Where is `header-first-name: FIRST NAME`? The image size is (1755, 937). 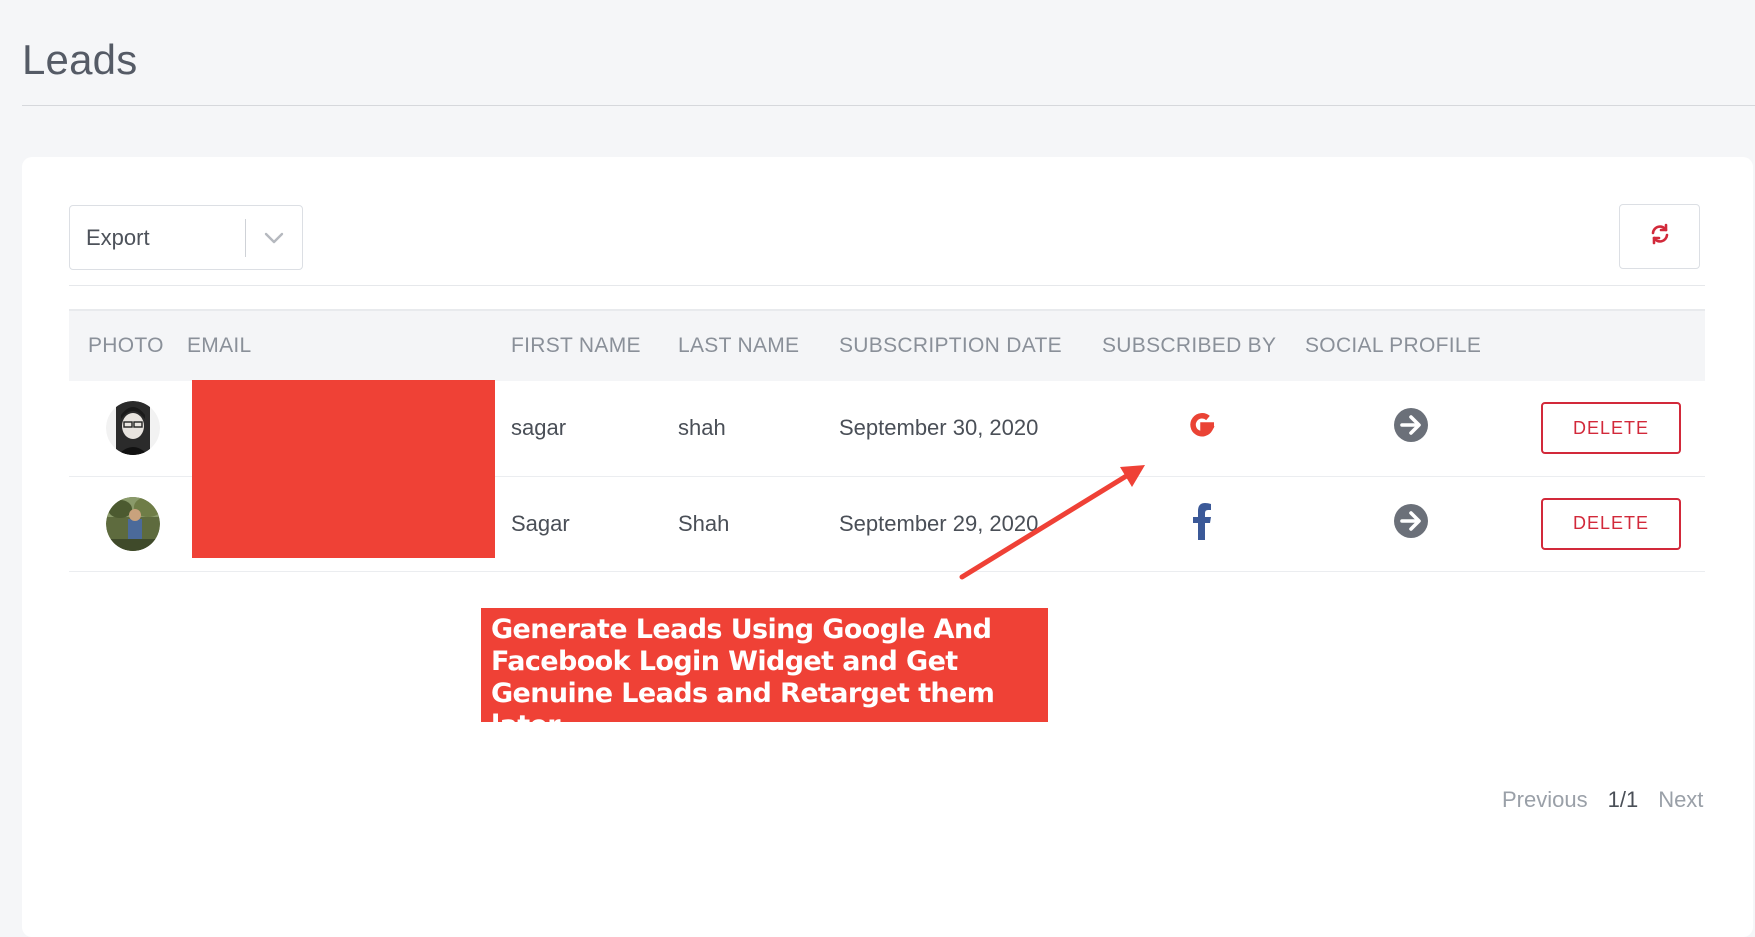
header-first-name: FIRST NAME is located at coordinates (576, 345).